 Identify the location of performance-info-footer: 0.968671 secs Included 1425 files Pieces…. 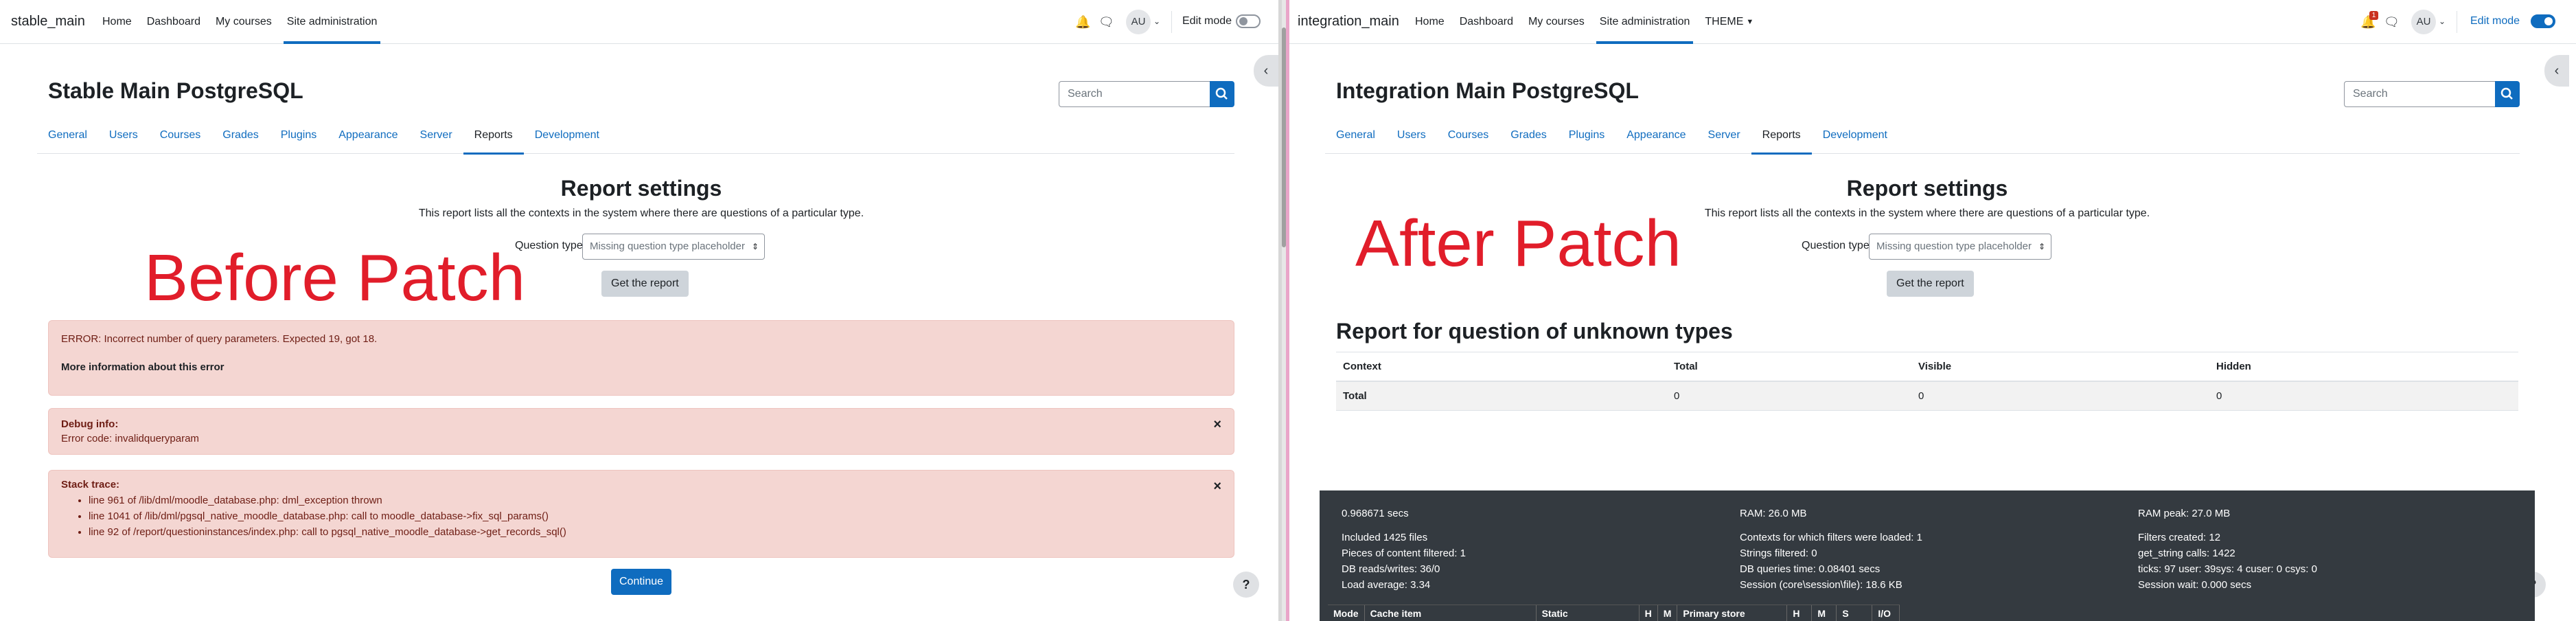
(1927, 555).